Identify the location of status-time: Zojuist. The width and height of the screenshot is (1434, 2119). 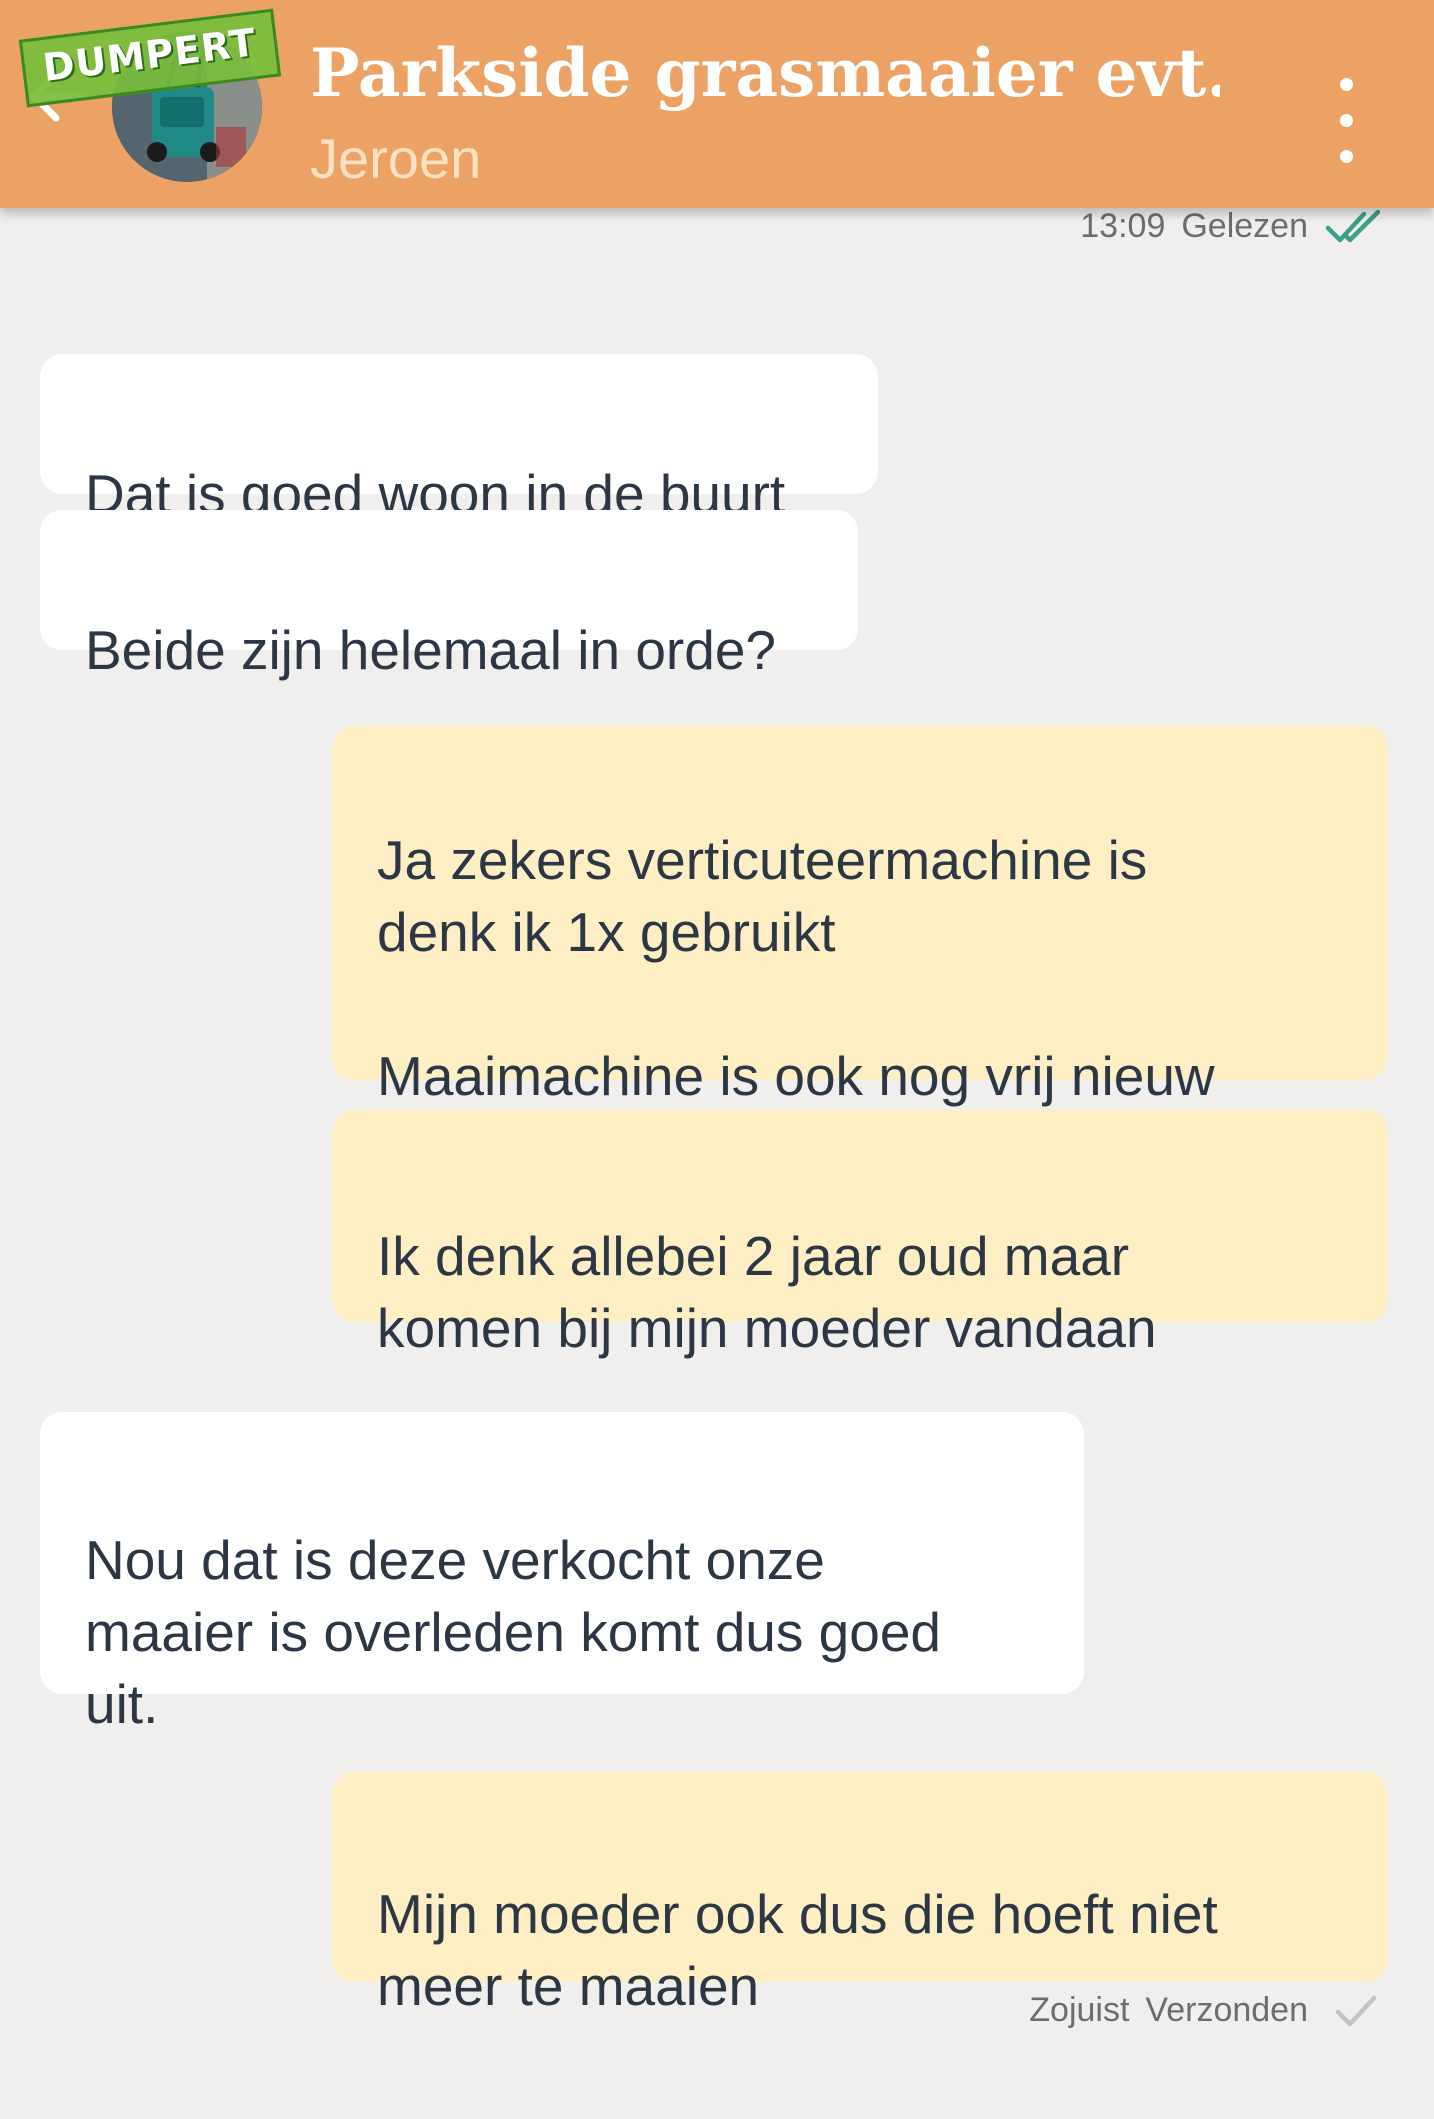
(1079, 2010).